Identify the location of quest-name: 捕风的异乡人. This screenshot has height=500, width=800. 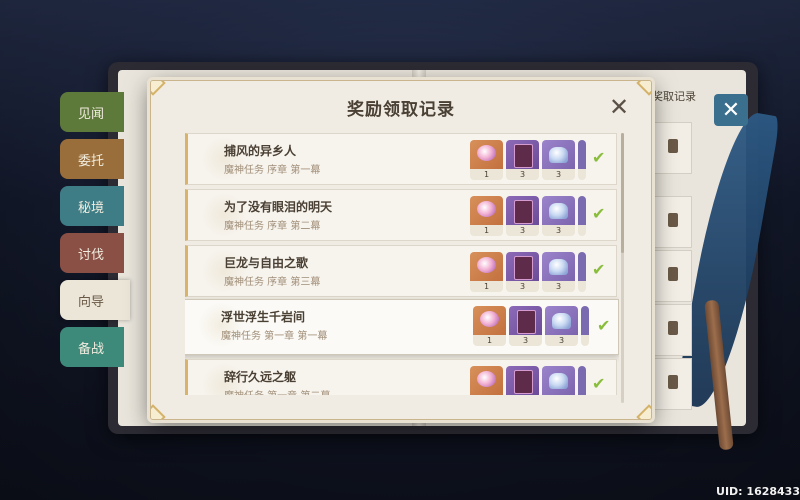
(260, 151).